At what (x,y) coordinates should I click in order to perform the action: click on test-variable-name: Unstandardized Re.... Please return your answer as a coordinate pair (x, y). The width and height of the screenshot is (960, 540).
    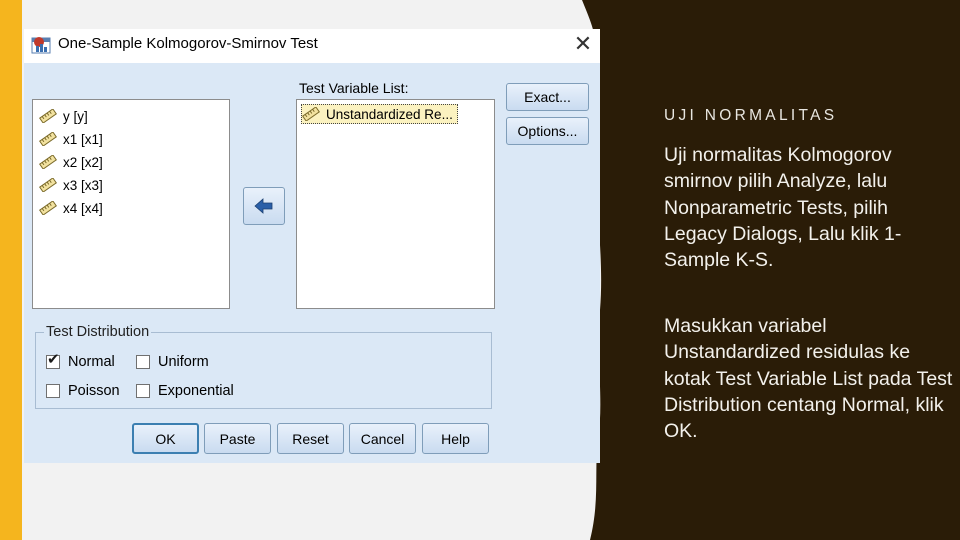
    Looking at the image, I should click on (389, 114).